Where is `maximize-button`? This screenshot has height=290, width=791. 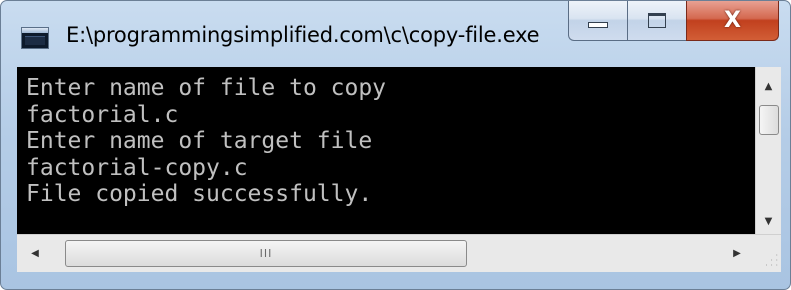
maximize-button is located at coordinates (656, 21).